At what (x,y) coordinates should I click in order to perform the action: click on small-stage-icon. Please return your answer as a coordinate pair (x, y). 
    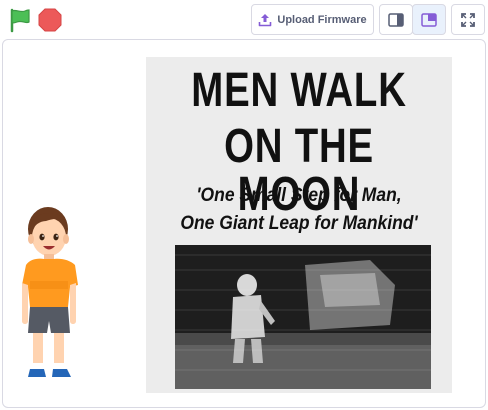
    Looking at the image, I should click on (396, 19).